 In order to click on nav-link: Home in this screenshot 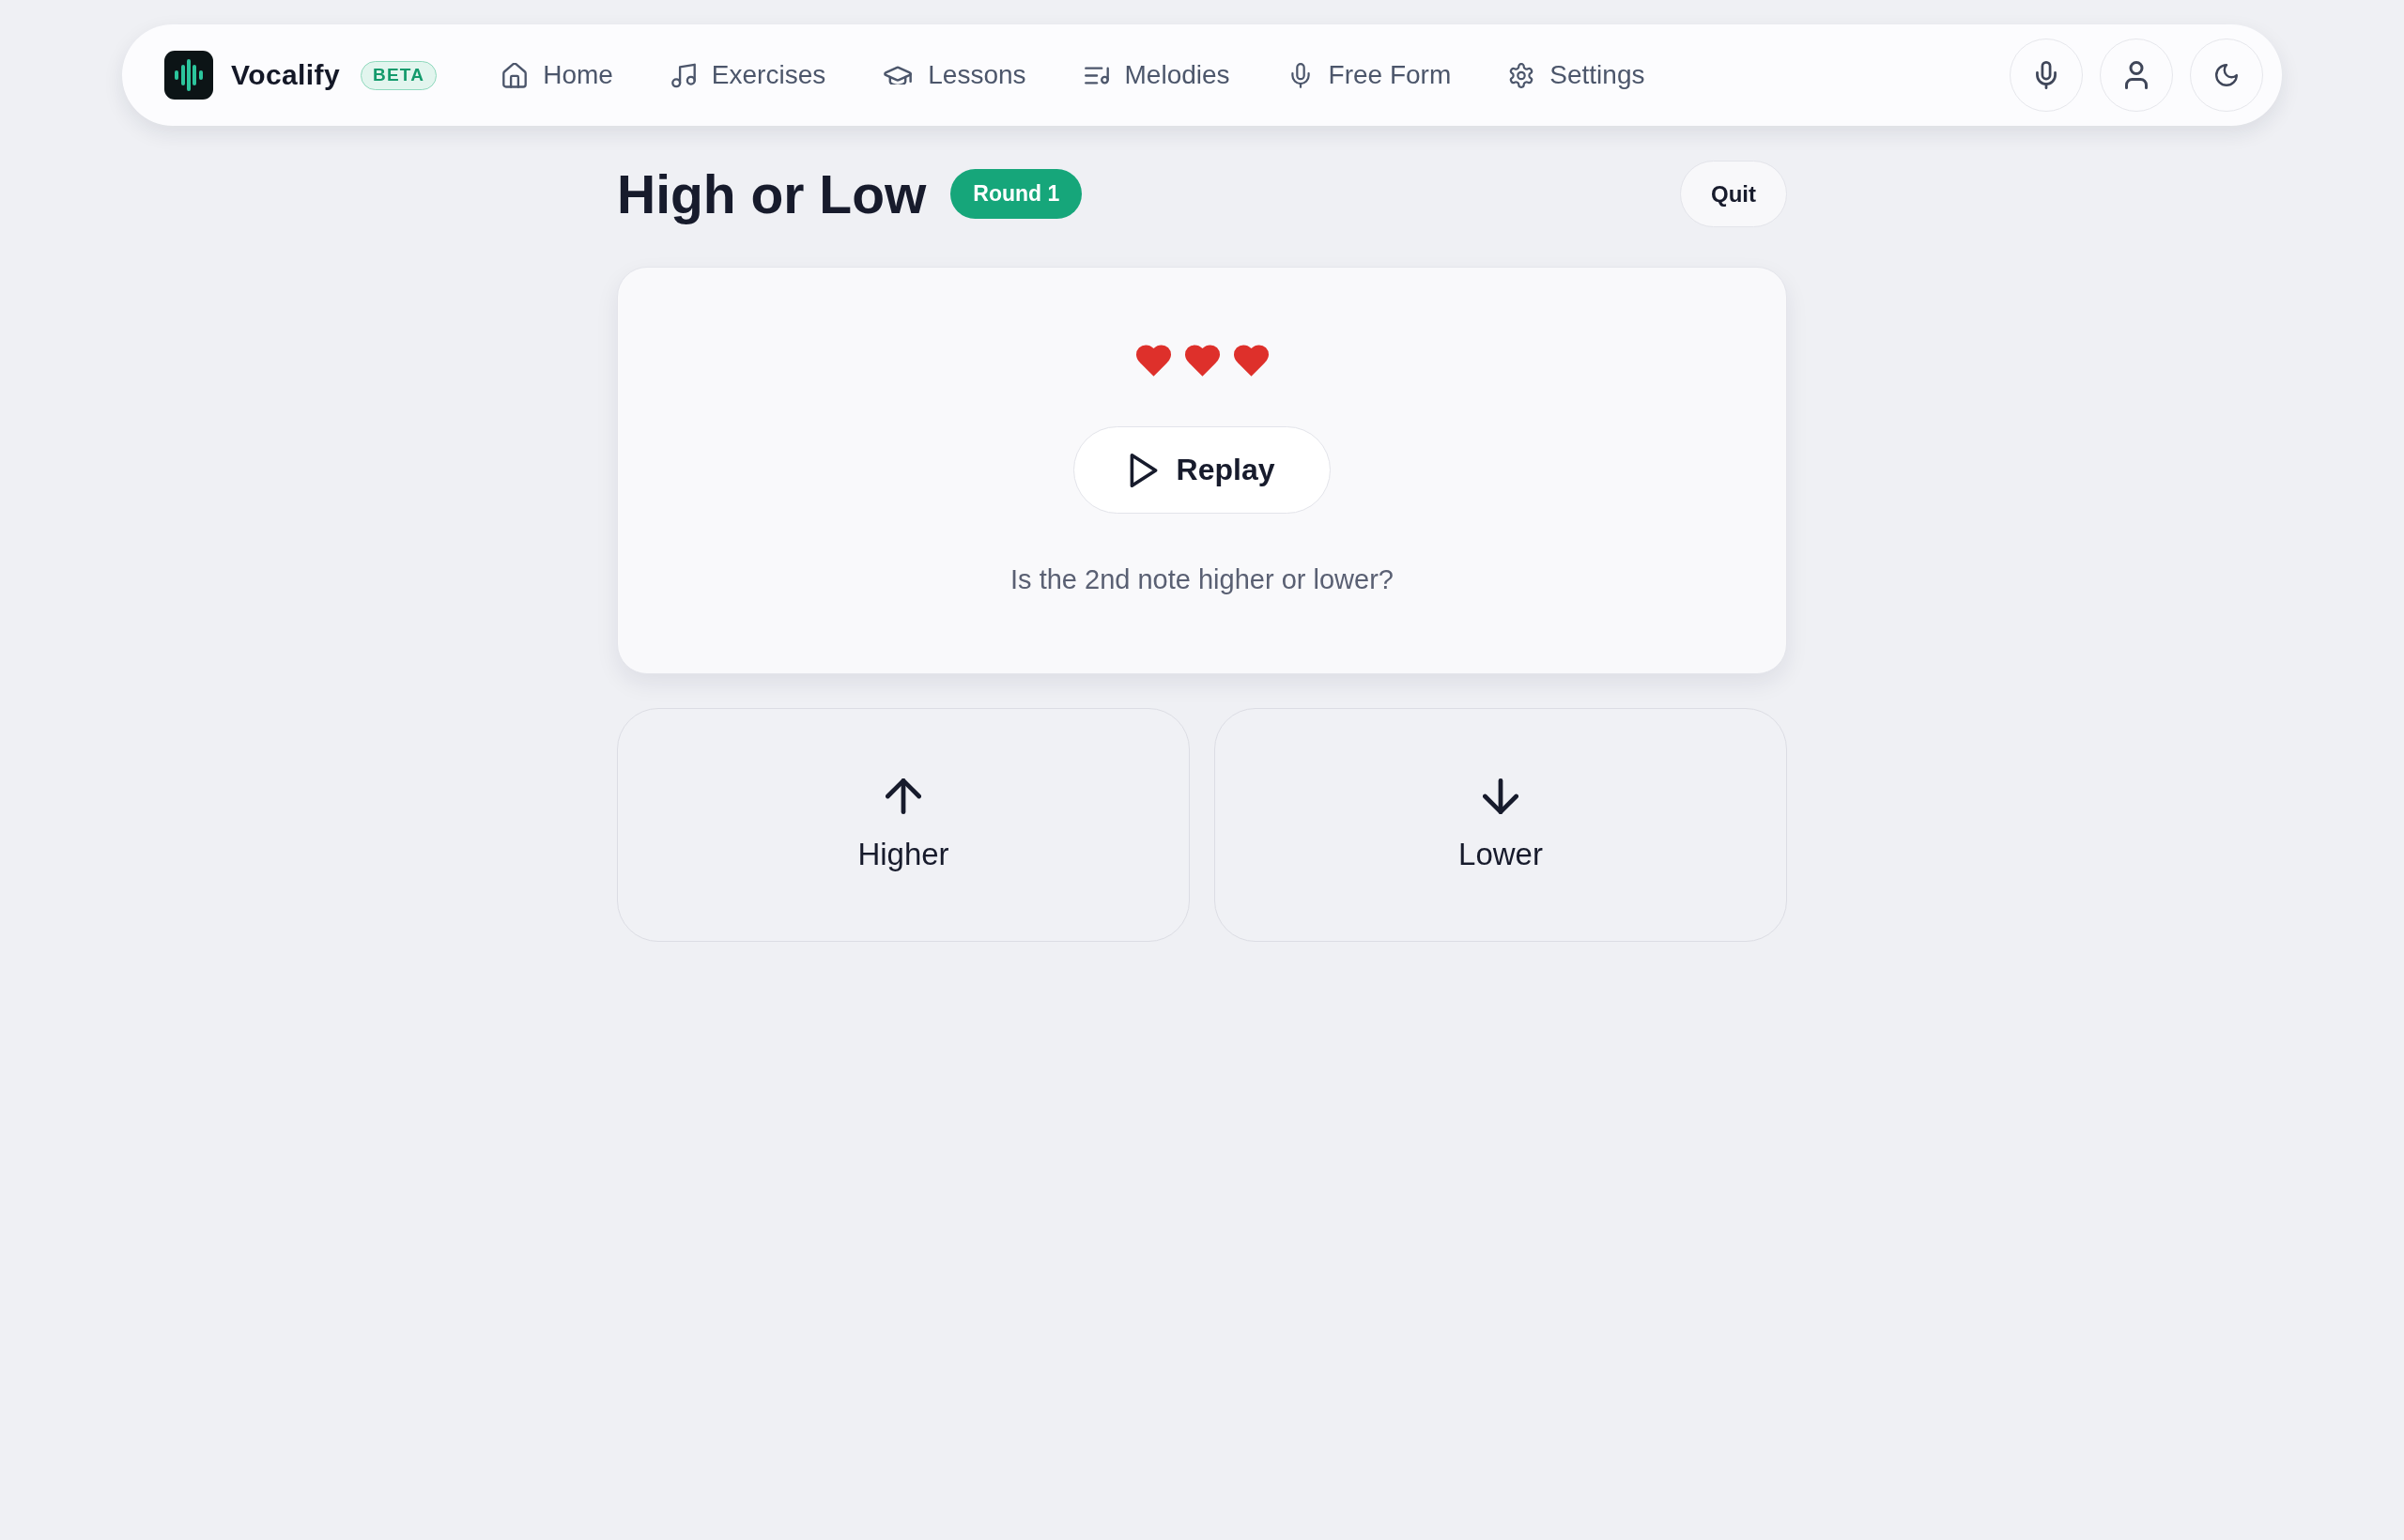, I will do `click(557, 75)`.